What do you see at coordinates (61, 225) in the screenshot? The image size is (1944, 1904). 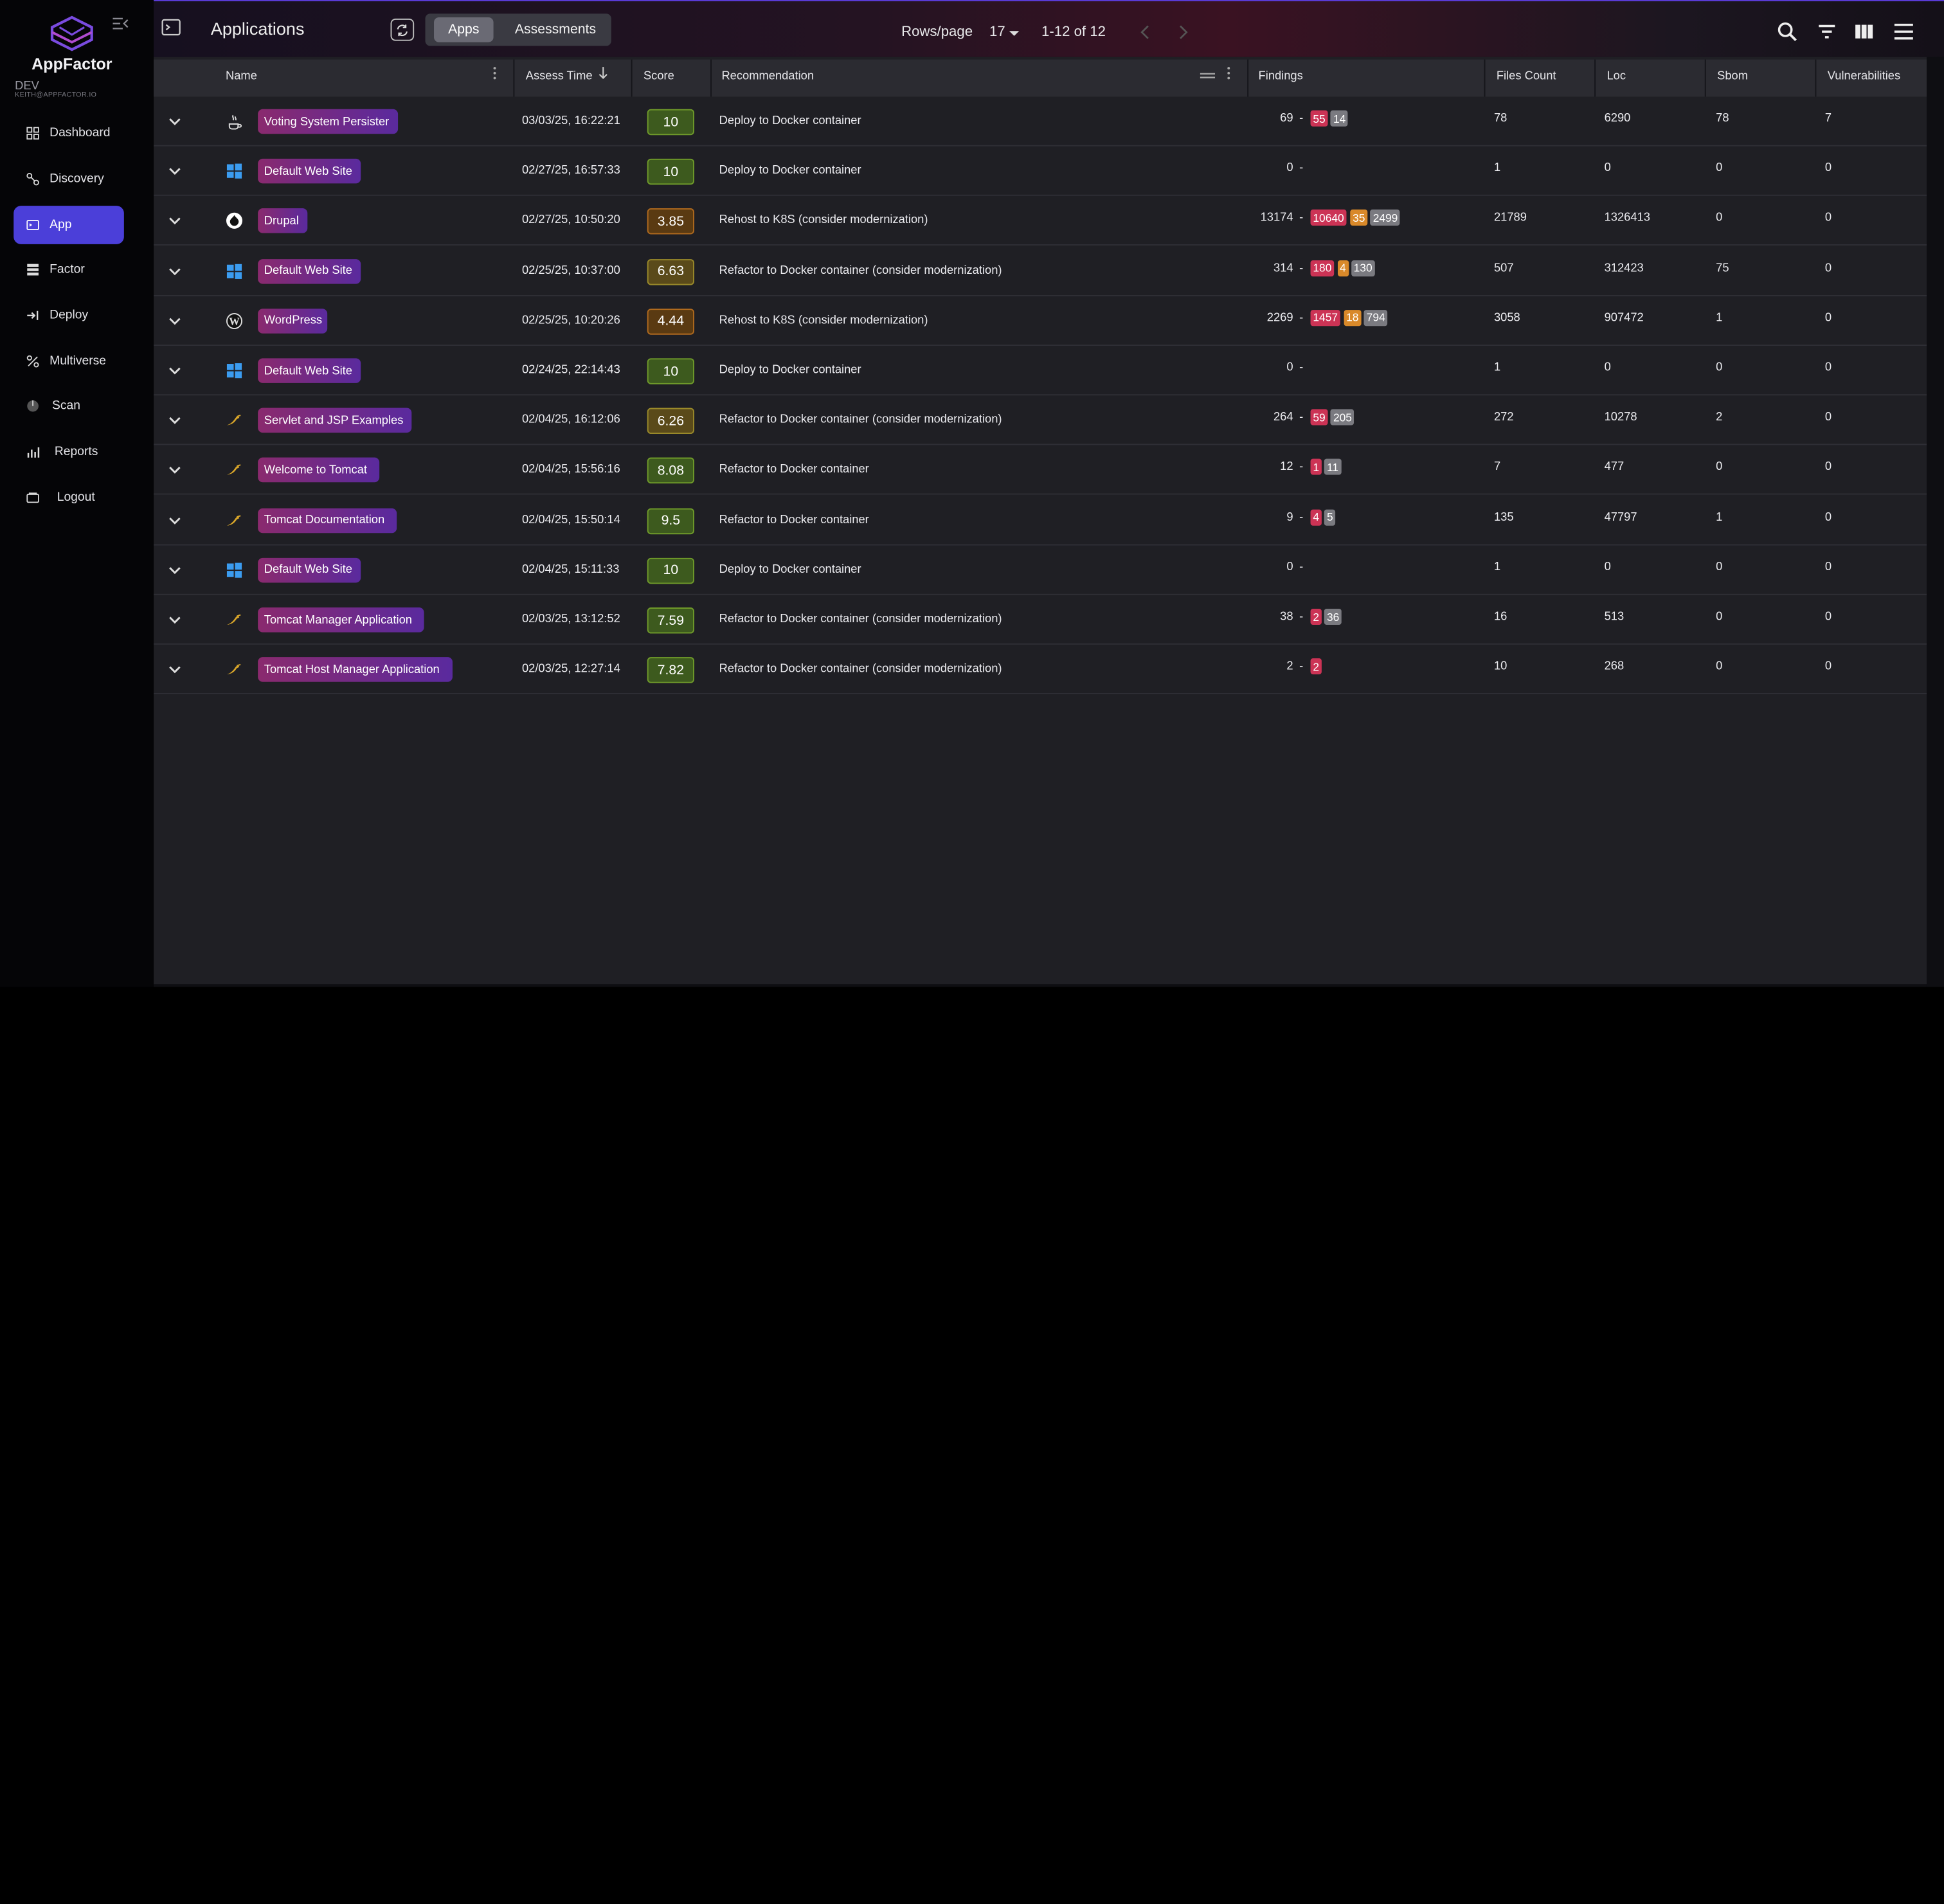 I see `sidebar-item-label: App` at bounding box center [61, 225].